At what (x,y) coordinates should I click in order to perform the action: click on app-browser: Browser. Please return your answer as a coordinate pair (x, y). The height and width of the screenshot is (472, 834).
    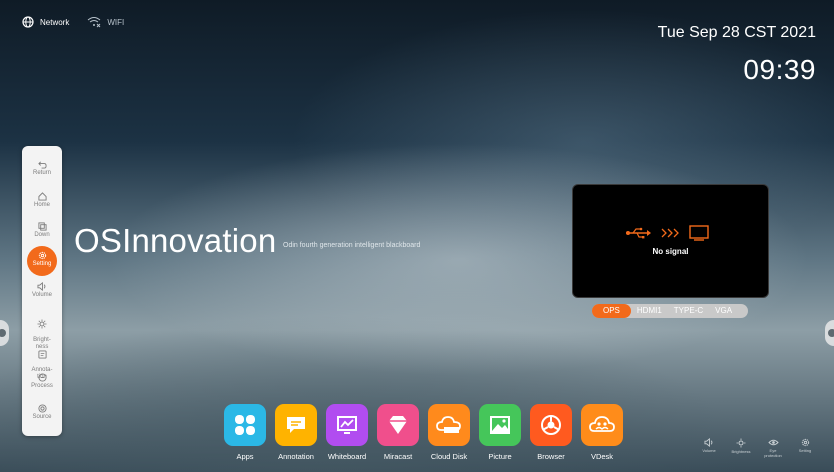
    Looking at the image, I should click on (551, 432).